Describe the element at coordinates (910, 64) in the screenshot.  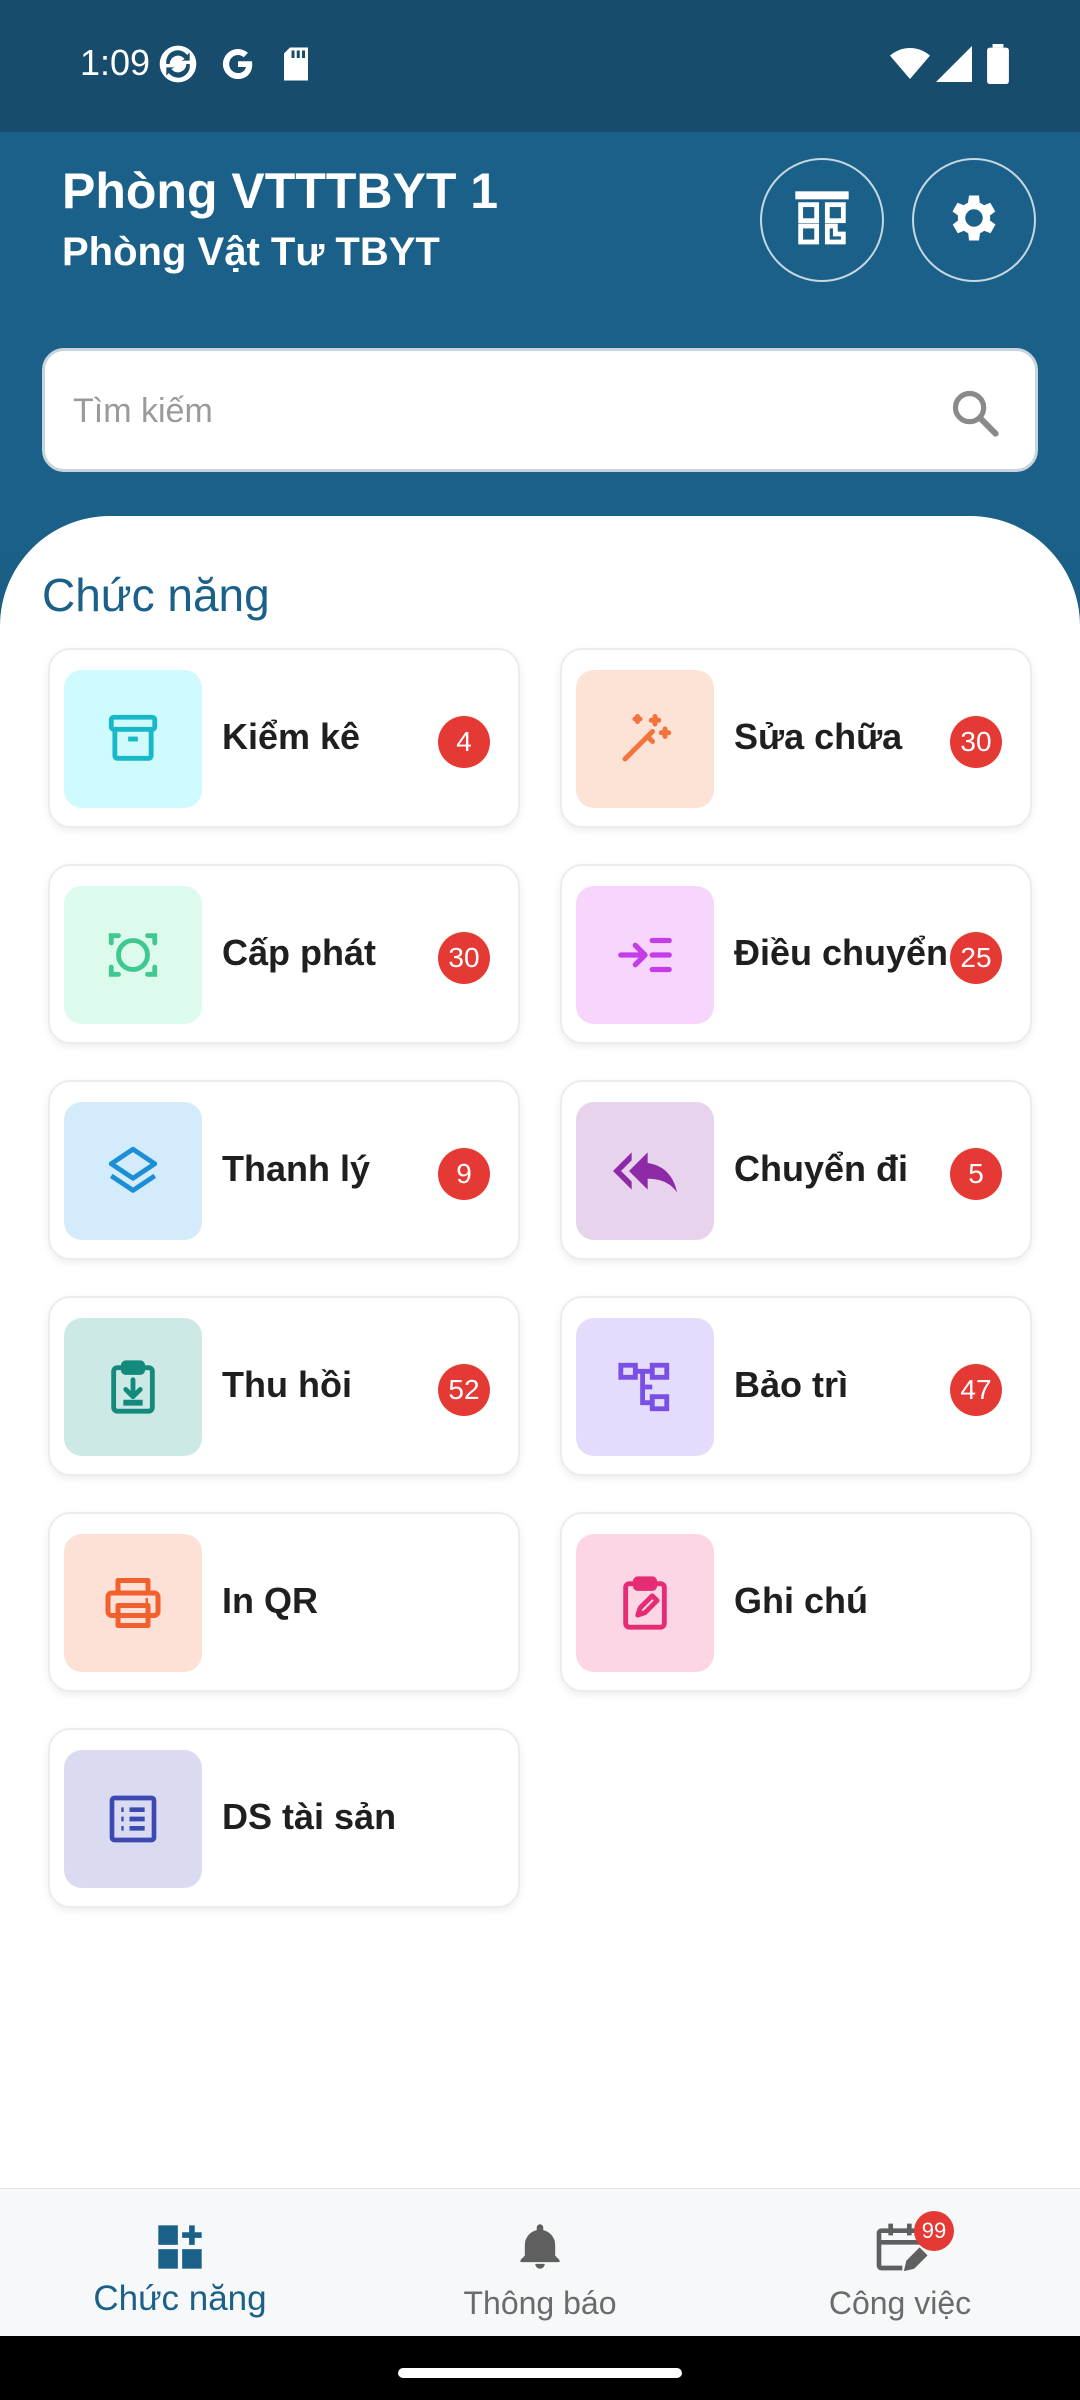
I see `wifi-icon` at that location.